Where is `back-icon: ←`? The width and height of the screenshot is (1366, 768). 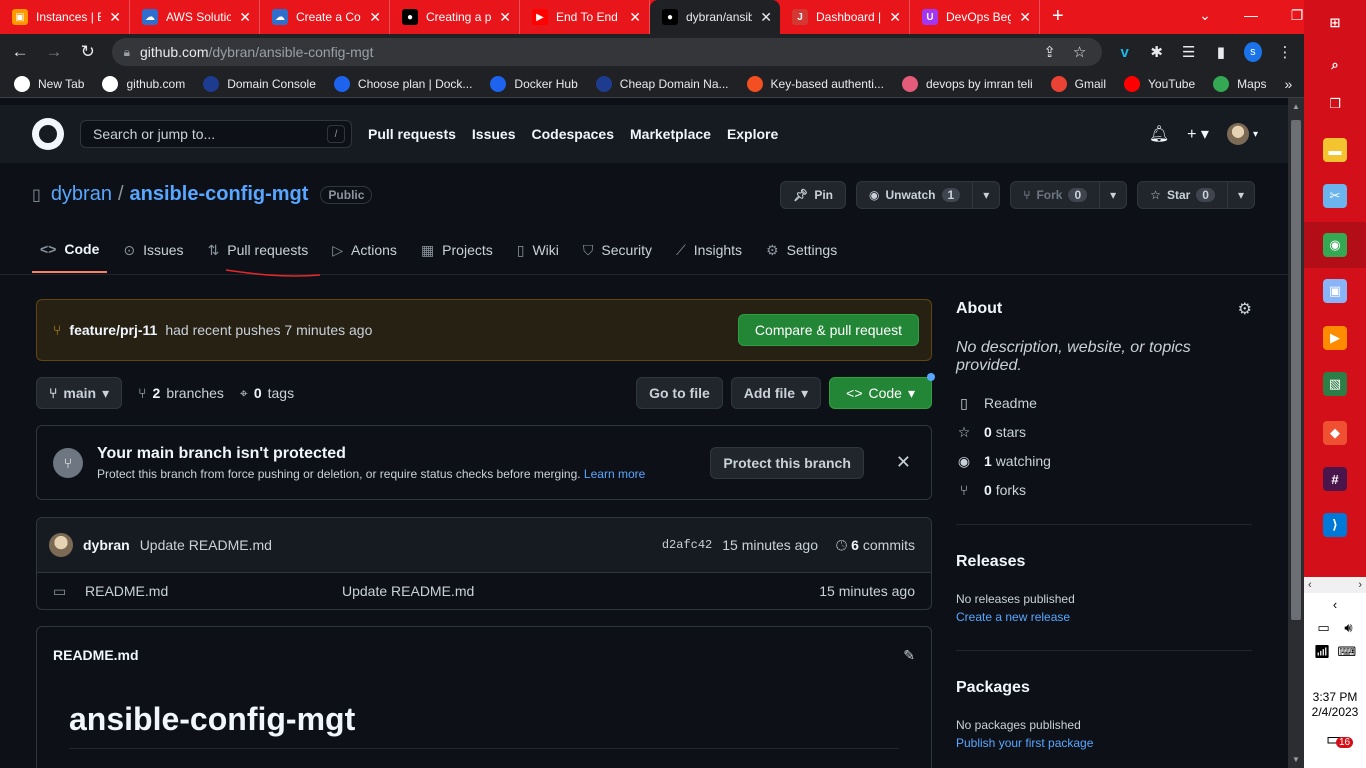
back-icon: ← is located at coordinates (20, 52).